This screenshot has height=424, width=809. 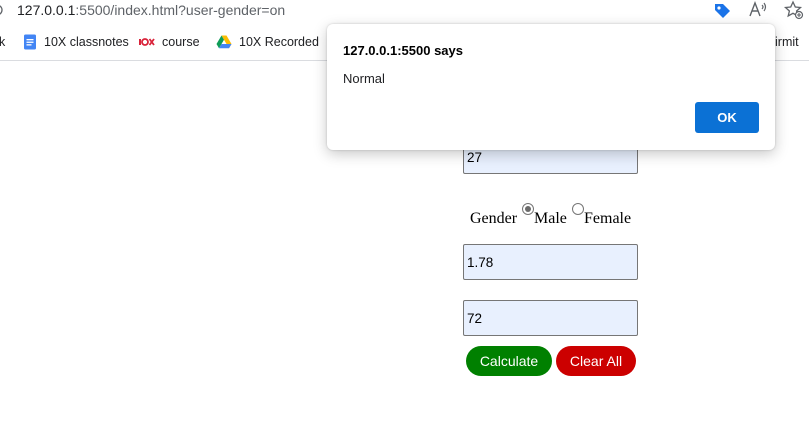 I want to click on bookmark-label: k, so click(x=3, y=42).